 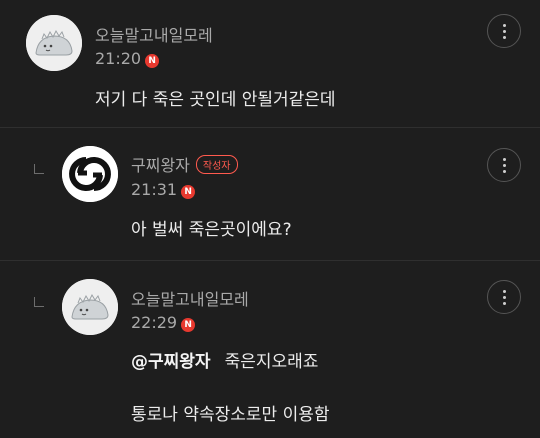 I want to click on comment-time: 22:29 N, so click(x=163, y=322).